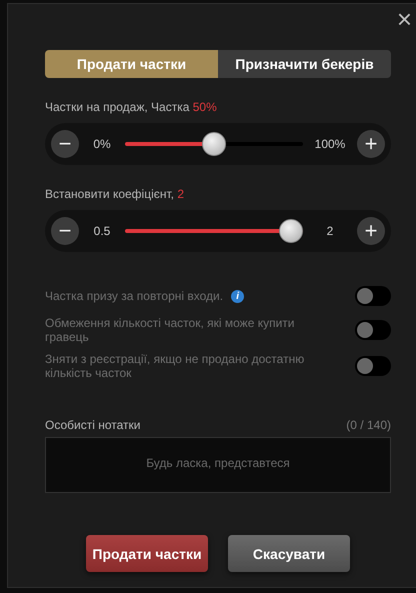 The height and width of the screenshot is (593, 416). Describe the element at coordinates (147, 553) in the screenshot. I see `sell-button: Продати частки` at that location.